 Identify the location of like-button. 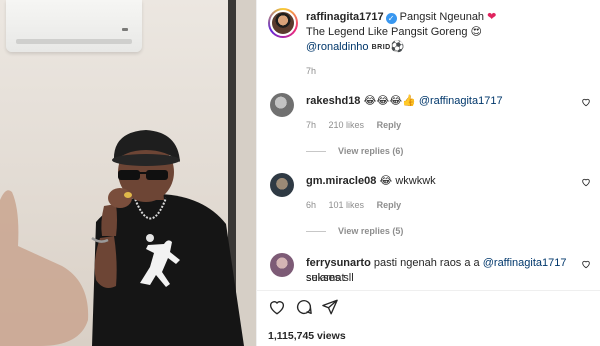
(277, 307).